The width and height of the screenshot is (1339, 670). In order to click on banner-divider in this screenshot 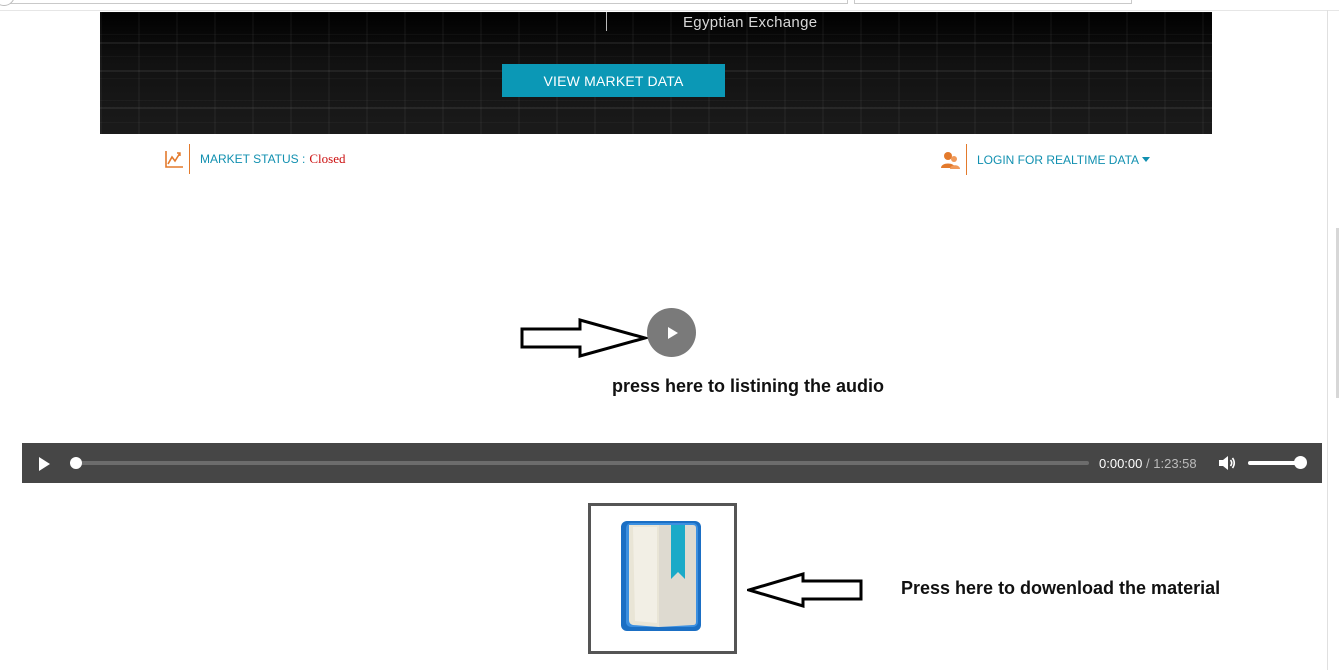, I will do `click(606, 21)`.